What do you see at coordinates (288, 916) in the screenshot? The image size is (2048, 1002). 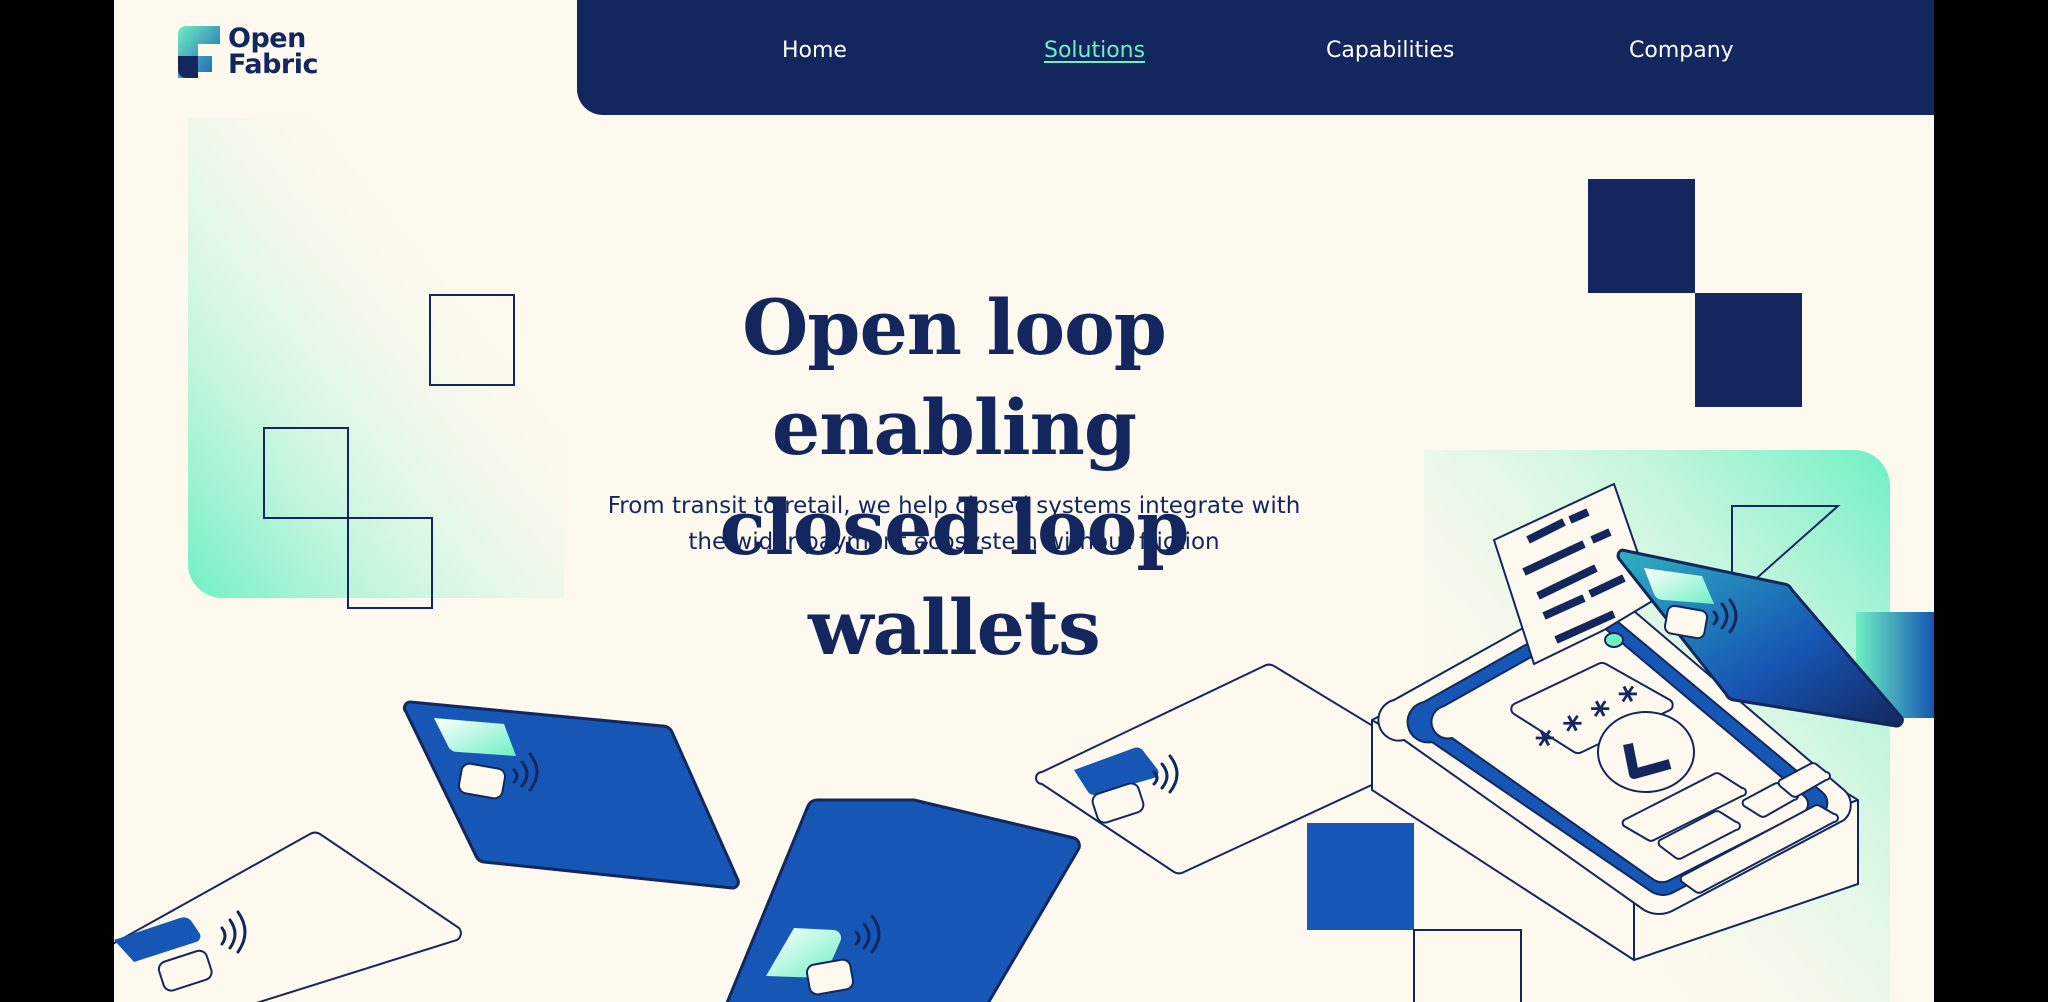 I see `card-bottom-left` at bounding box center [288, 916].